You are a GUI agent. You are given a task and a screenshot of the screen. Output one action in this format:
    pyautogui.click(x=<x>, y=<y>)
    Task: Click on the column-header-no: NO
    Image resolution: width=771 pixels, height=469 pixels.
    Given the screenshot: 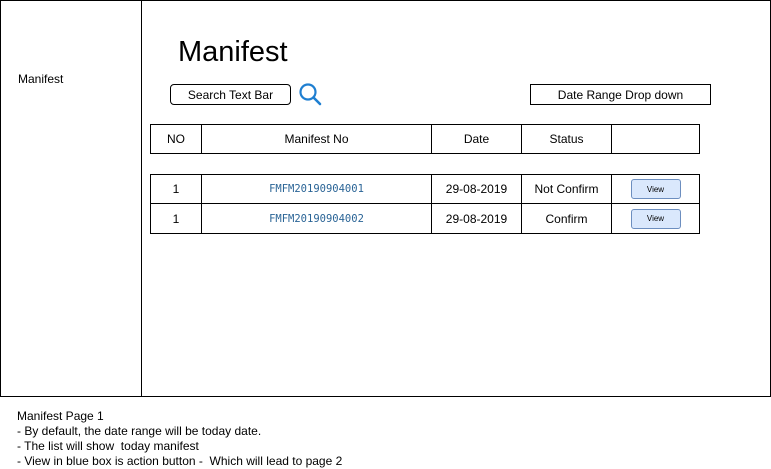 What is the action you would take?
    pyautogui.click(x=176, y=139)
    